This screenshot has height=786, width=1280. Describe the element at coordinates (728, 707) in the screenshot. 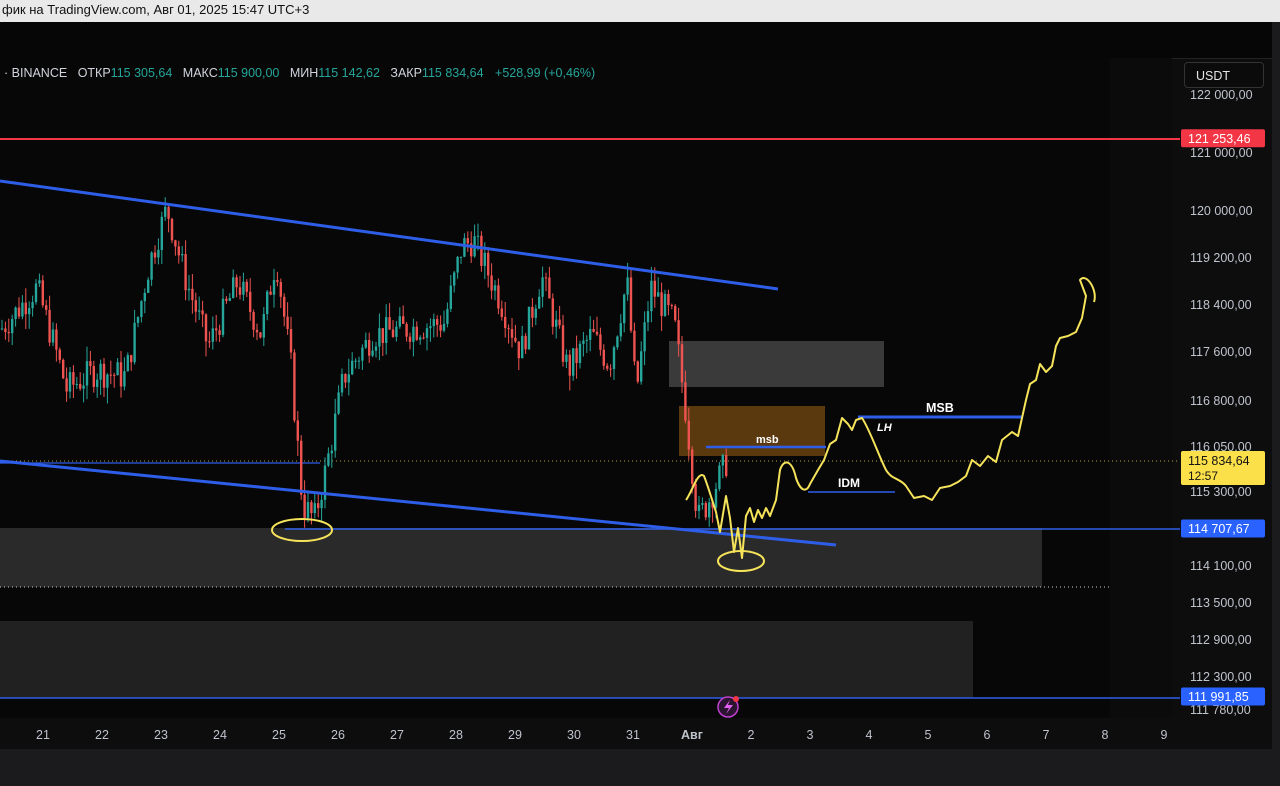

I see `event-marker-icon` at that location.